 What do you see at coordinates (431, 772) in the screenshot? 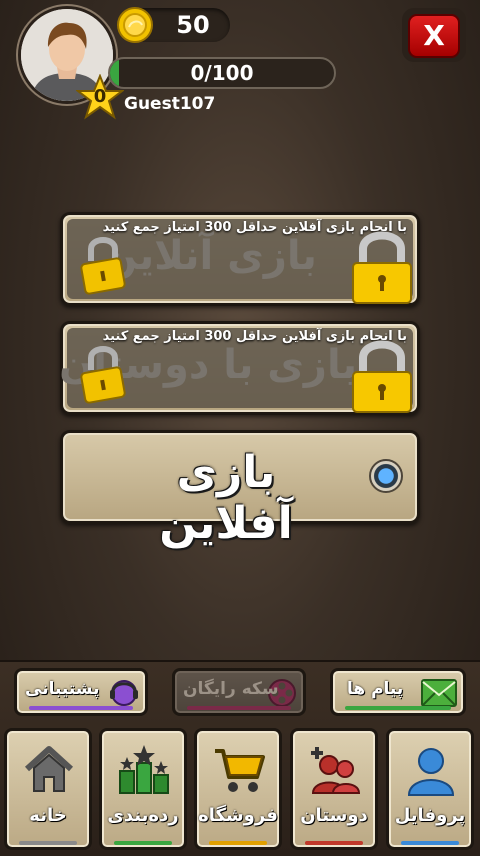
I see `profile-icon` at bounding box center [431, 772].